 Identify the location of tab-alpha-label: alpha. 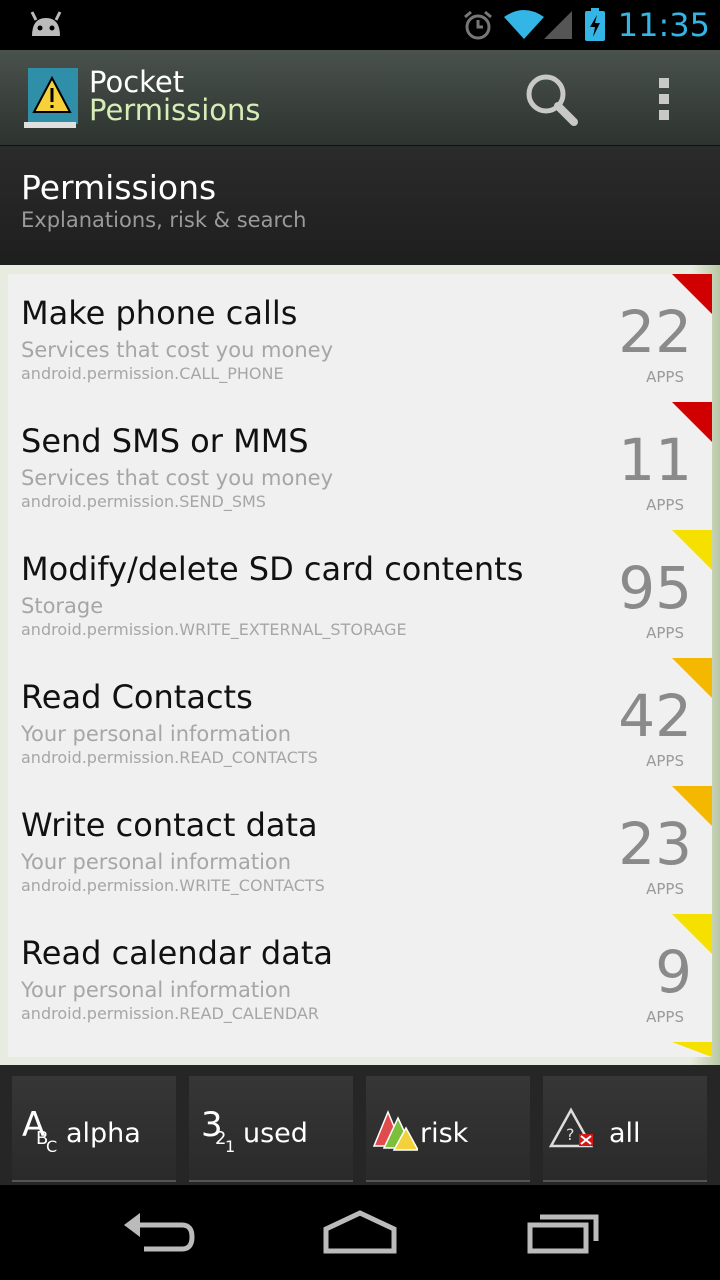
(103, 1133).